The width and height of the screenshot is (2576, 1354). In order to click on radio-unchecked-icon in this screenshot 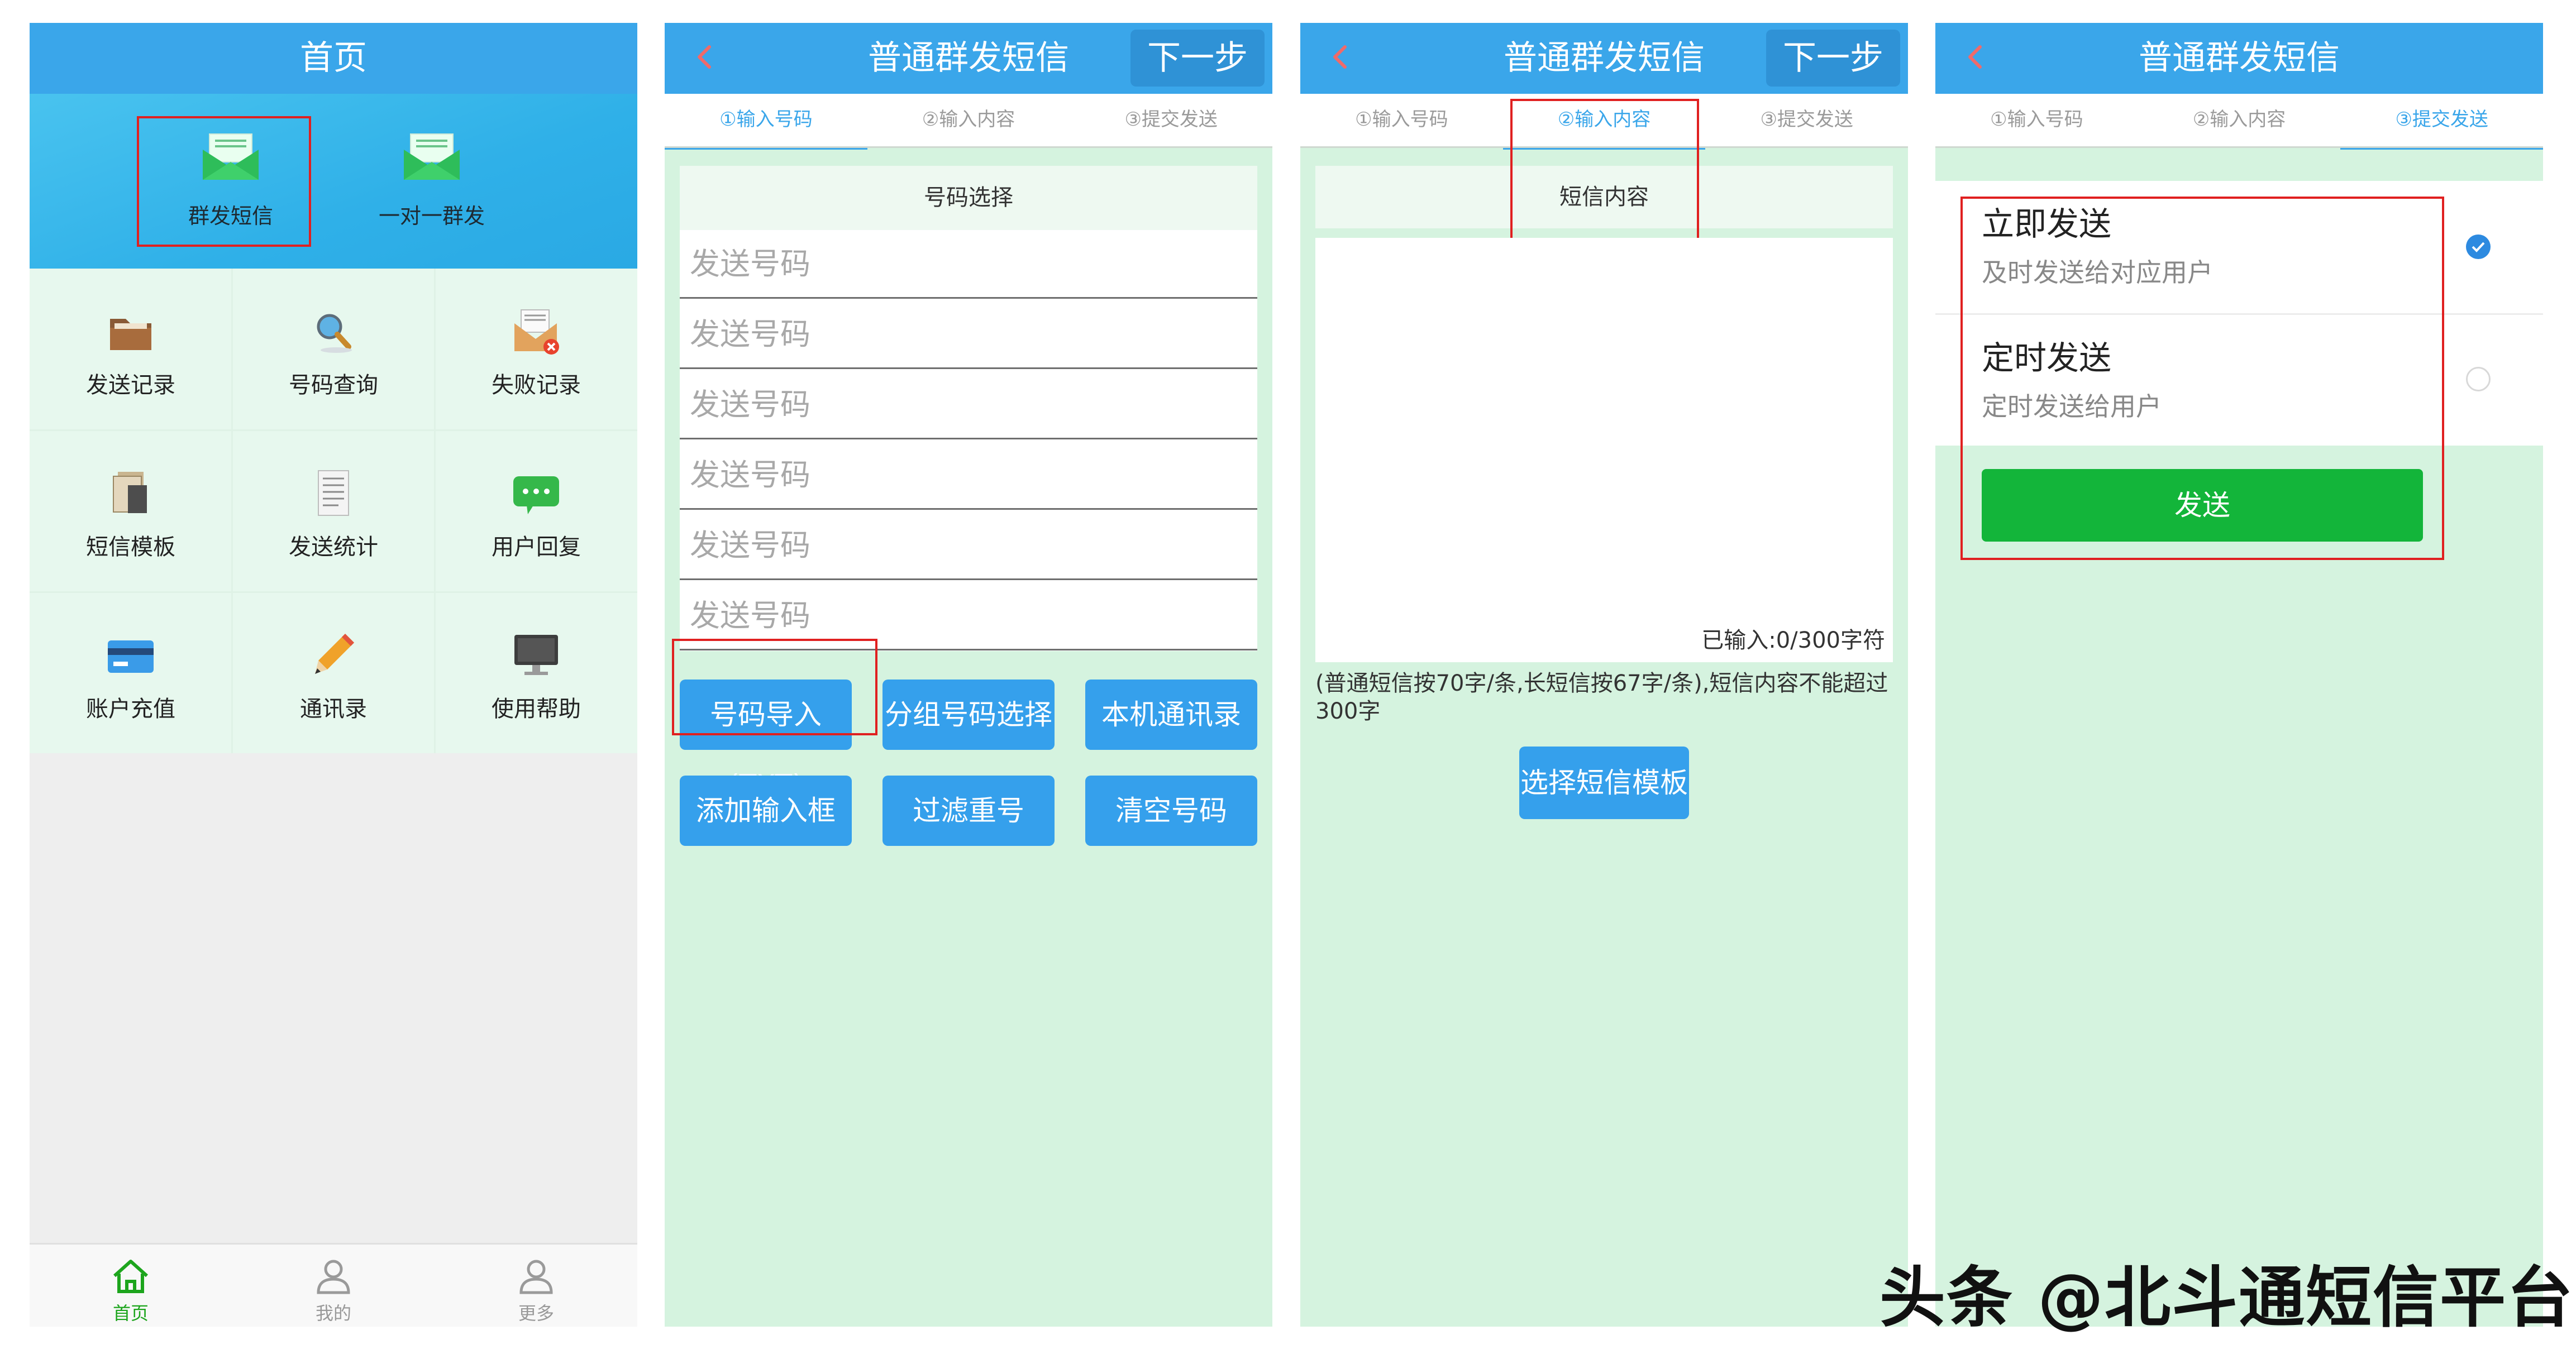, I will do `click(2478, 379)`.